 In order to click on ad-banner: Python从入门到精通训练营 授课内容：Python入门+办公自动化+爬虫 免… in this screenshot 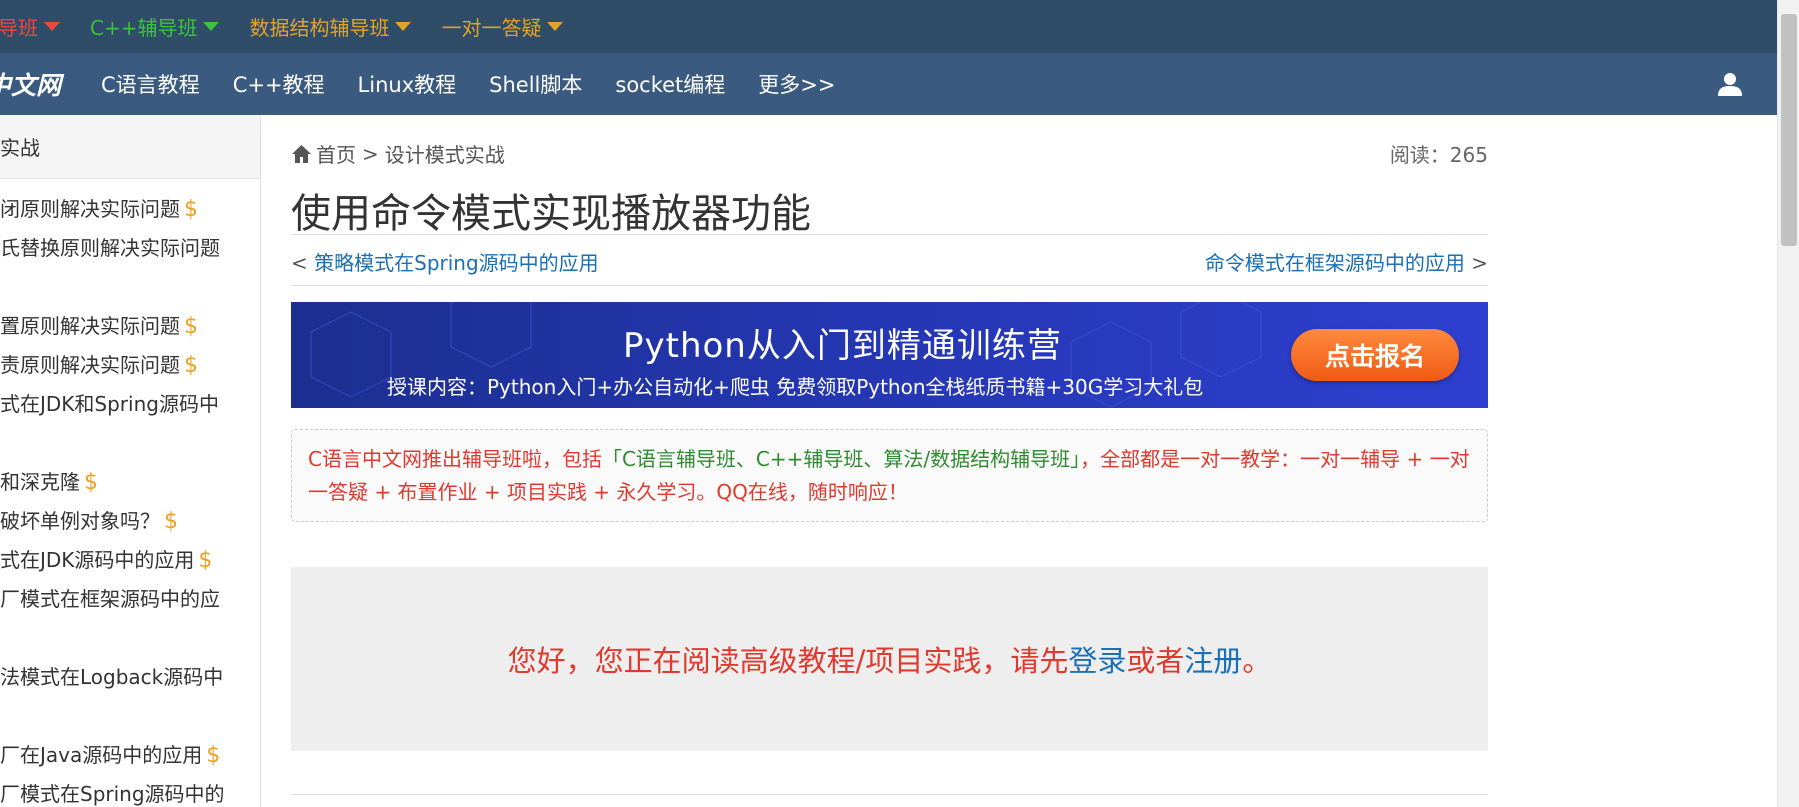, I will do `click(889, 355)`.